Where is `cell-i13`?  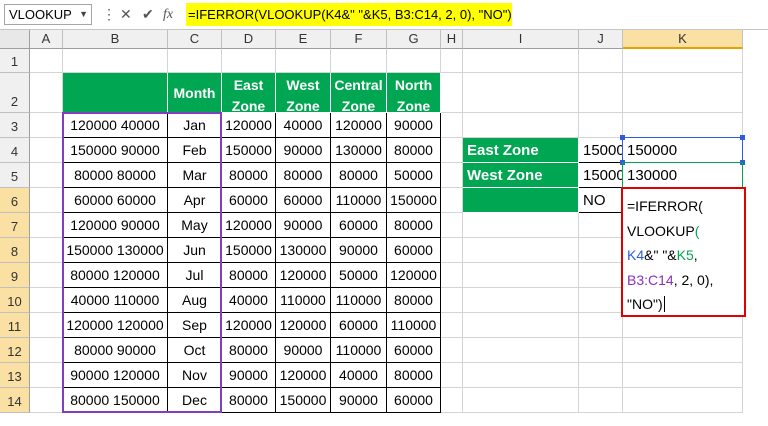 cell-i13 is located at coordinates (521, 375).